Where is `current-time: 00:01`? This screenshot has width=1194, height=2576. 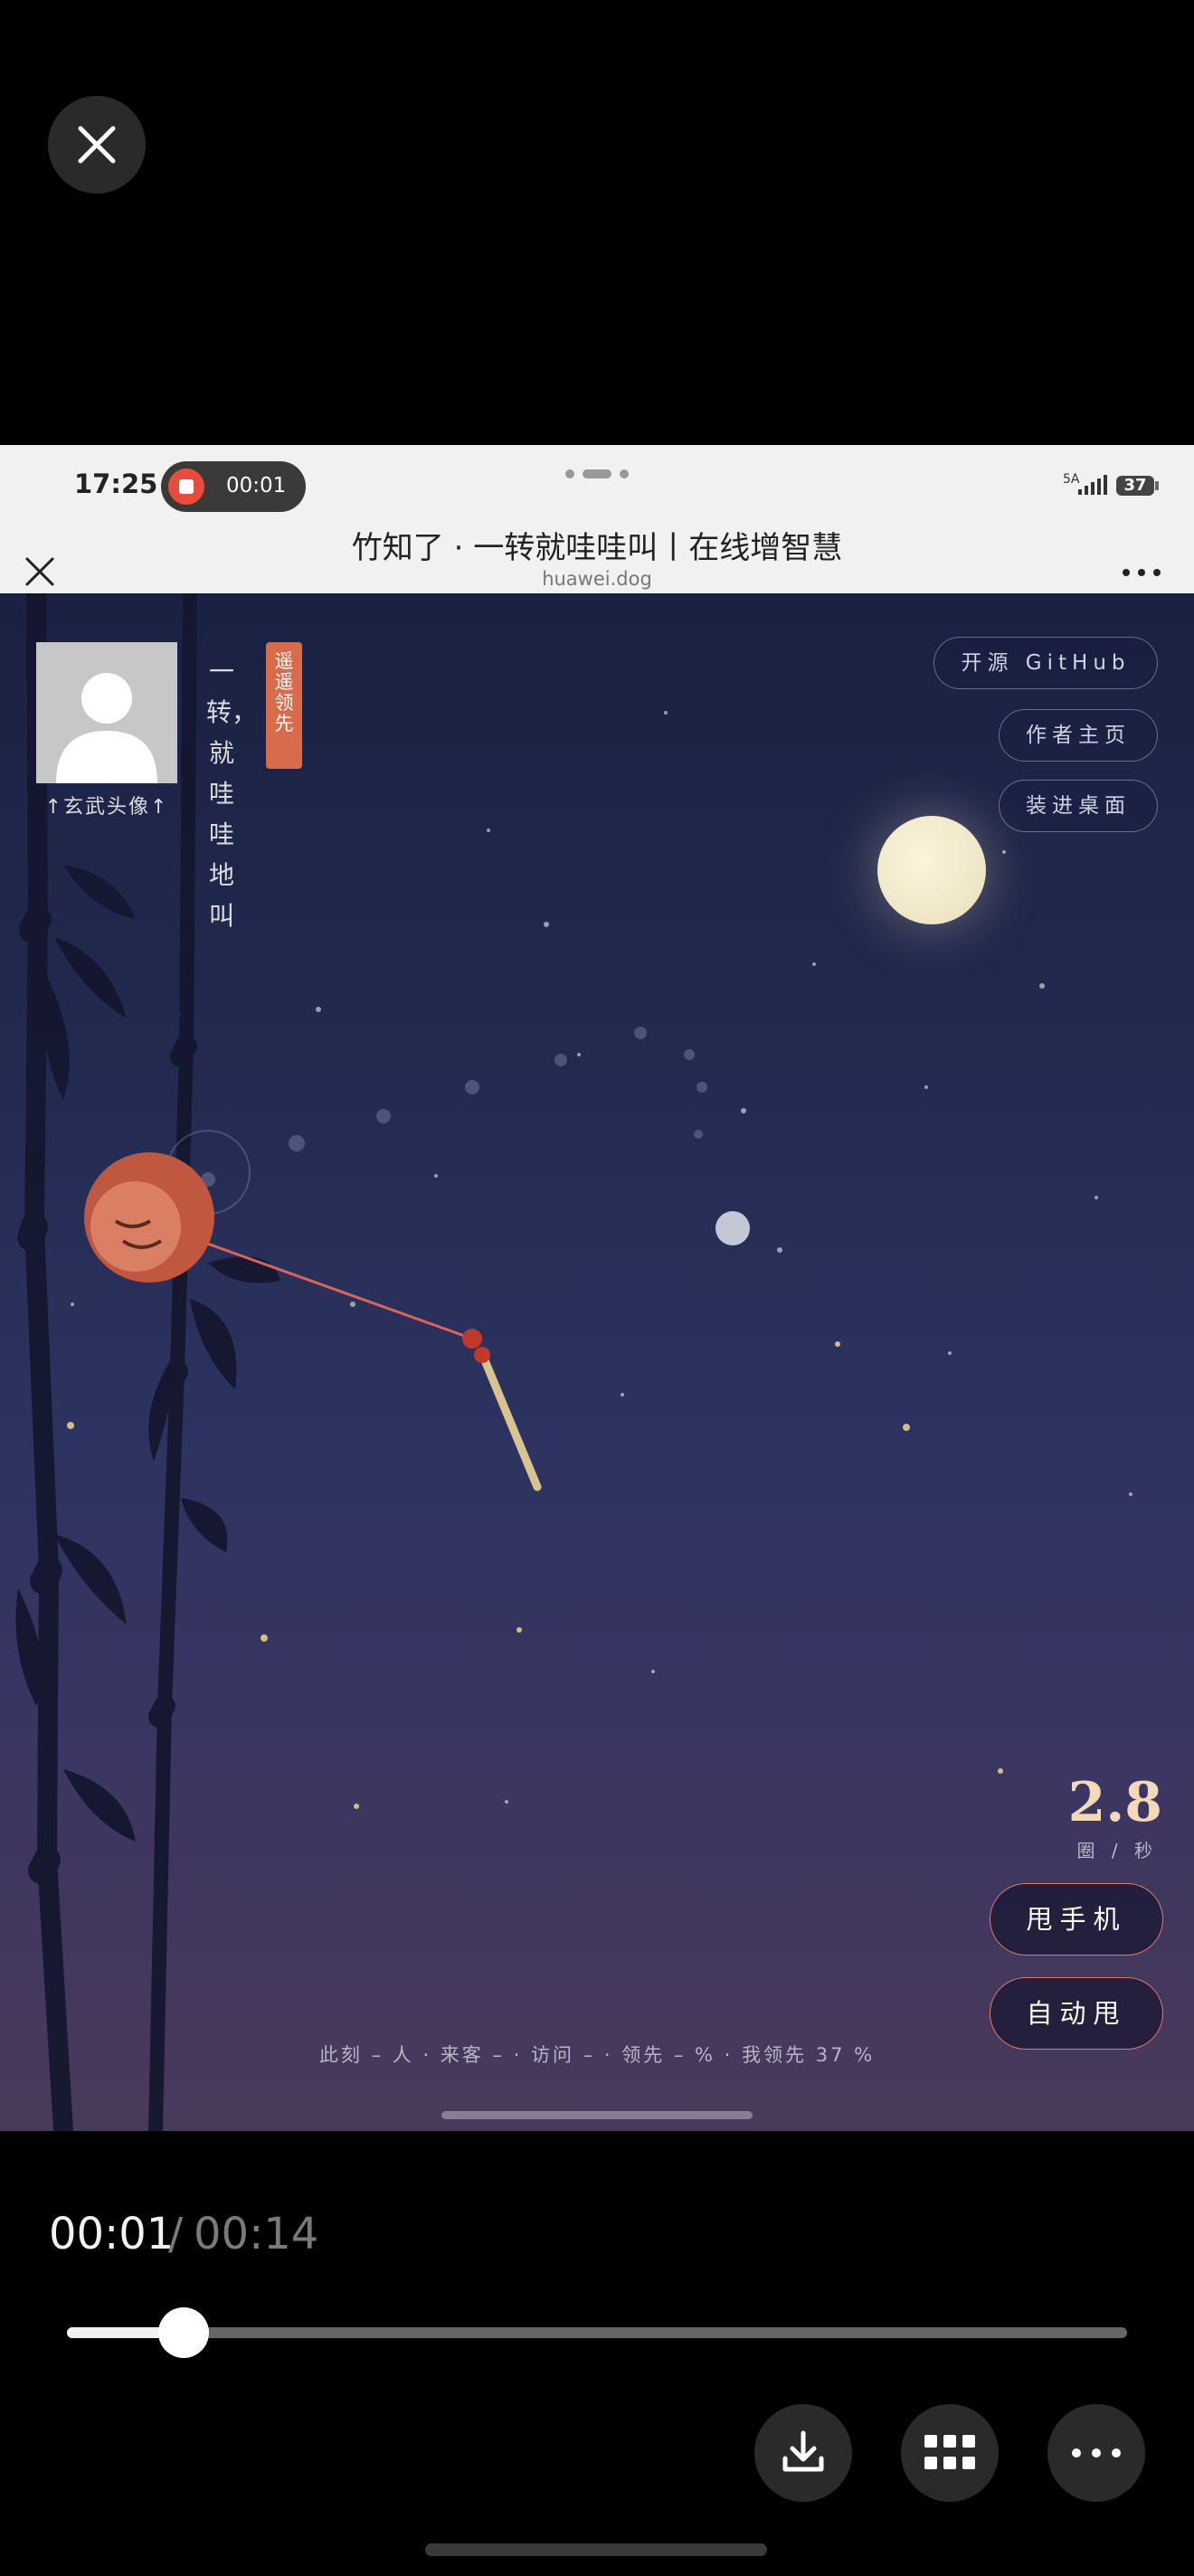 current-time: 00:01 is located at coordinates (112, 2234).